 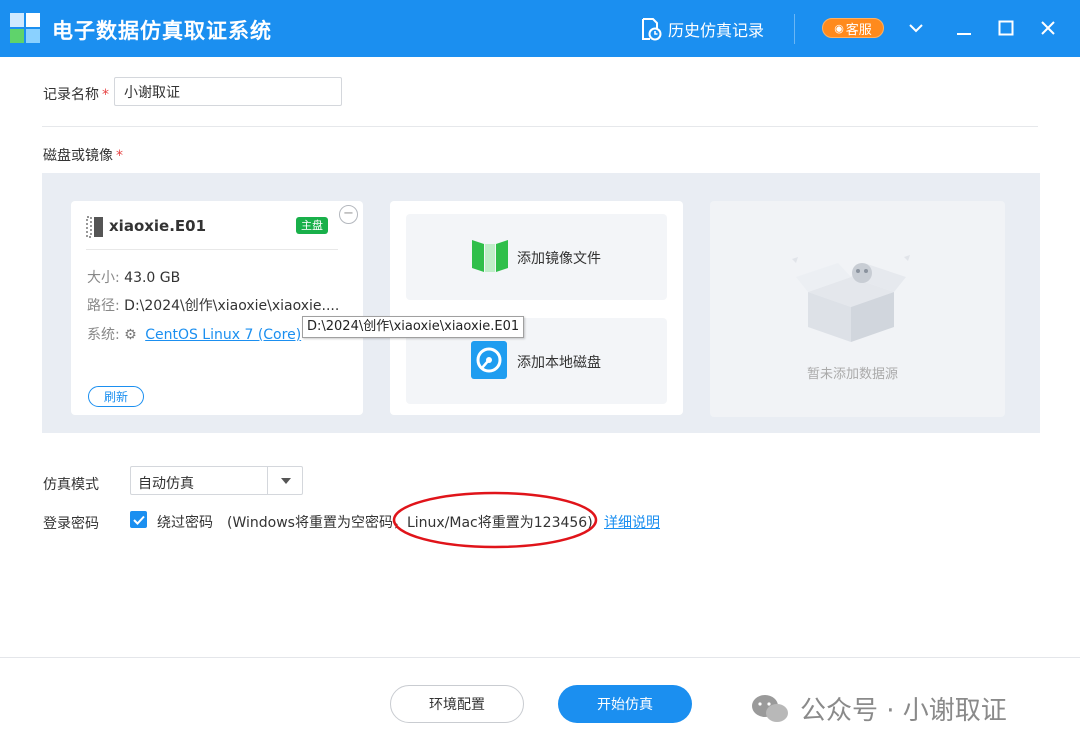 What do you see at coordinates (559, 363) in the screenshot?
I see `add-local-disk-label: 添加本地磁盘` at bounding box center [559, 363].